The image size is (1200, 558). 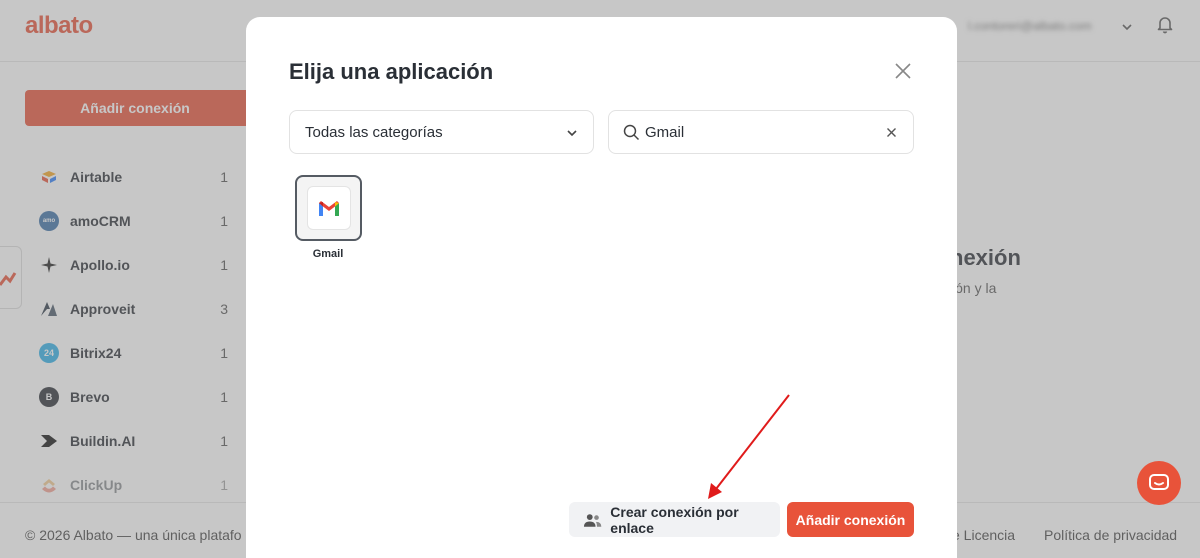 What do you see at coordinates (891, 132) in the screenshot?
I see `clear-search-icon` at bounding box center [891, 132].